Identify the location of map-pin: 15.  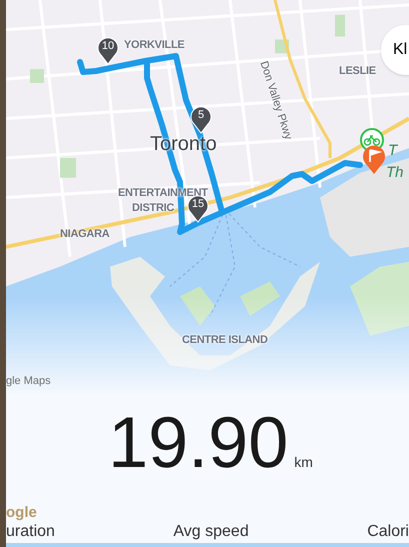
(198, 209).